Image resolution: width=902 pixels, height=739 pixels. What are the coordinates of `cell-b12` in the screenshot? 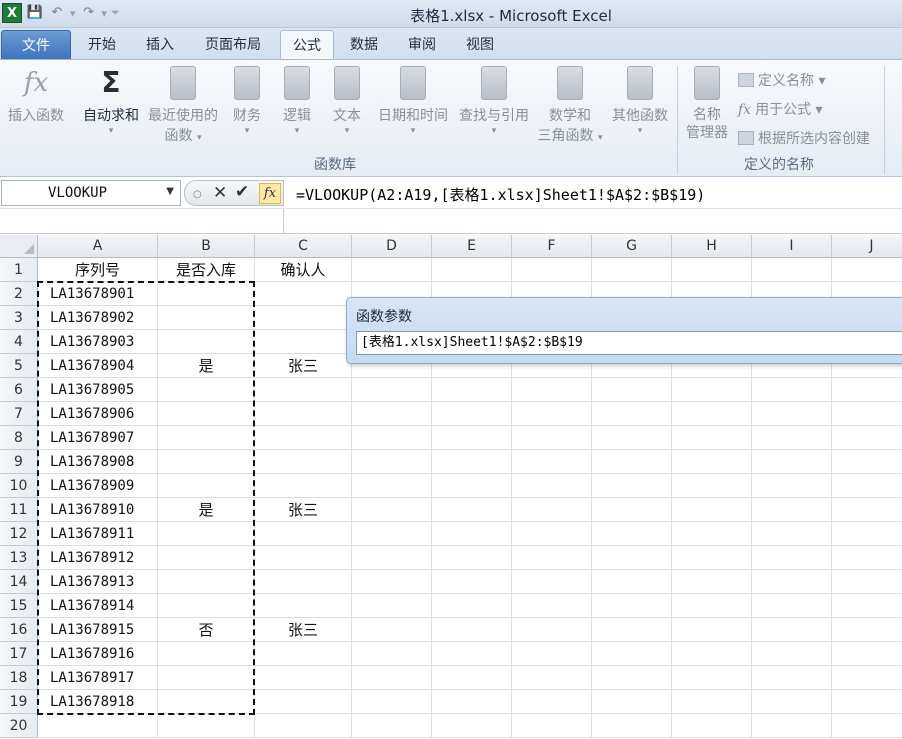 It's located at (206, 534).